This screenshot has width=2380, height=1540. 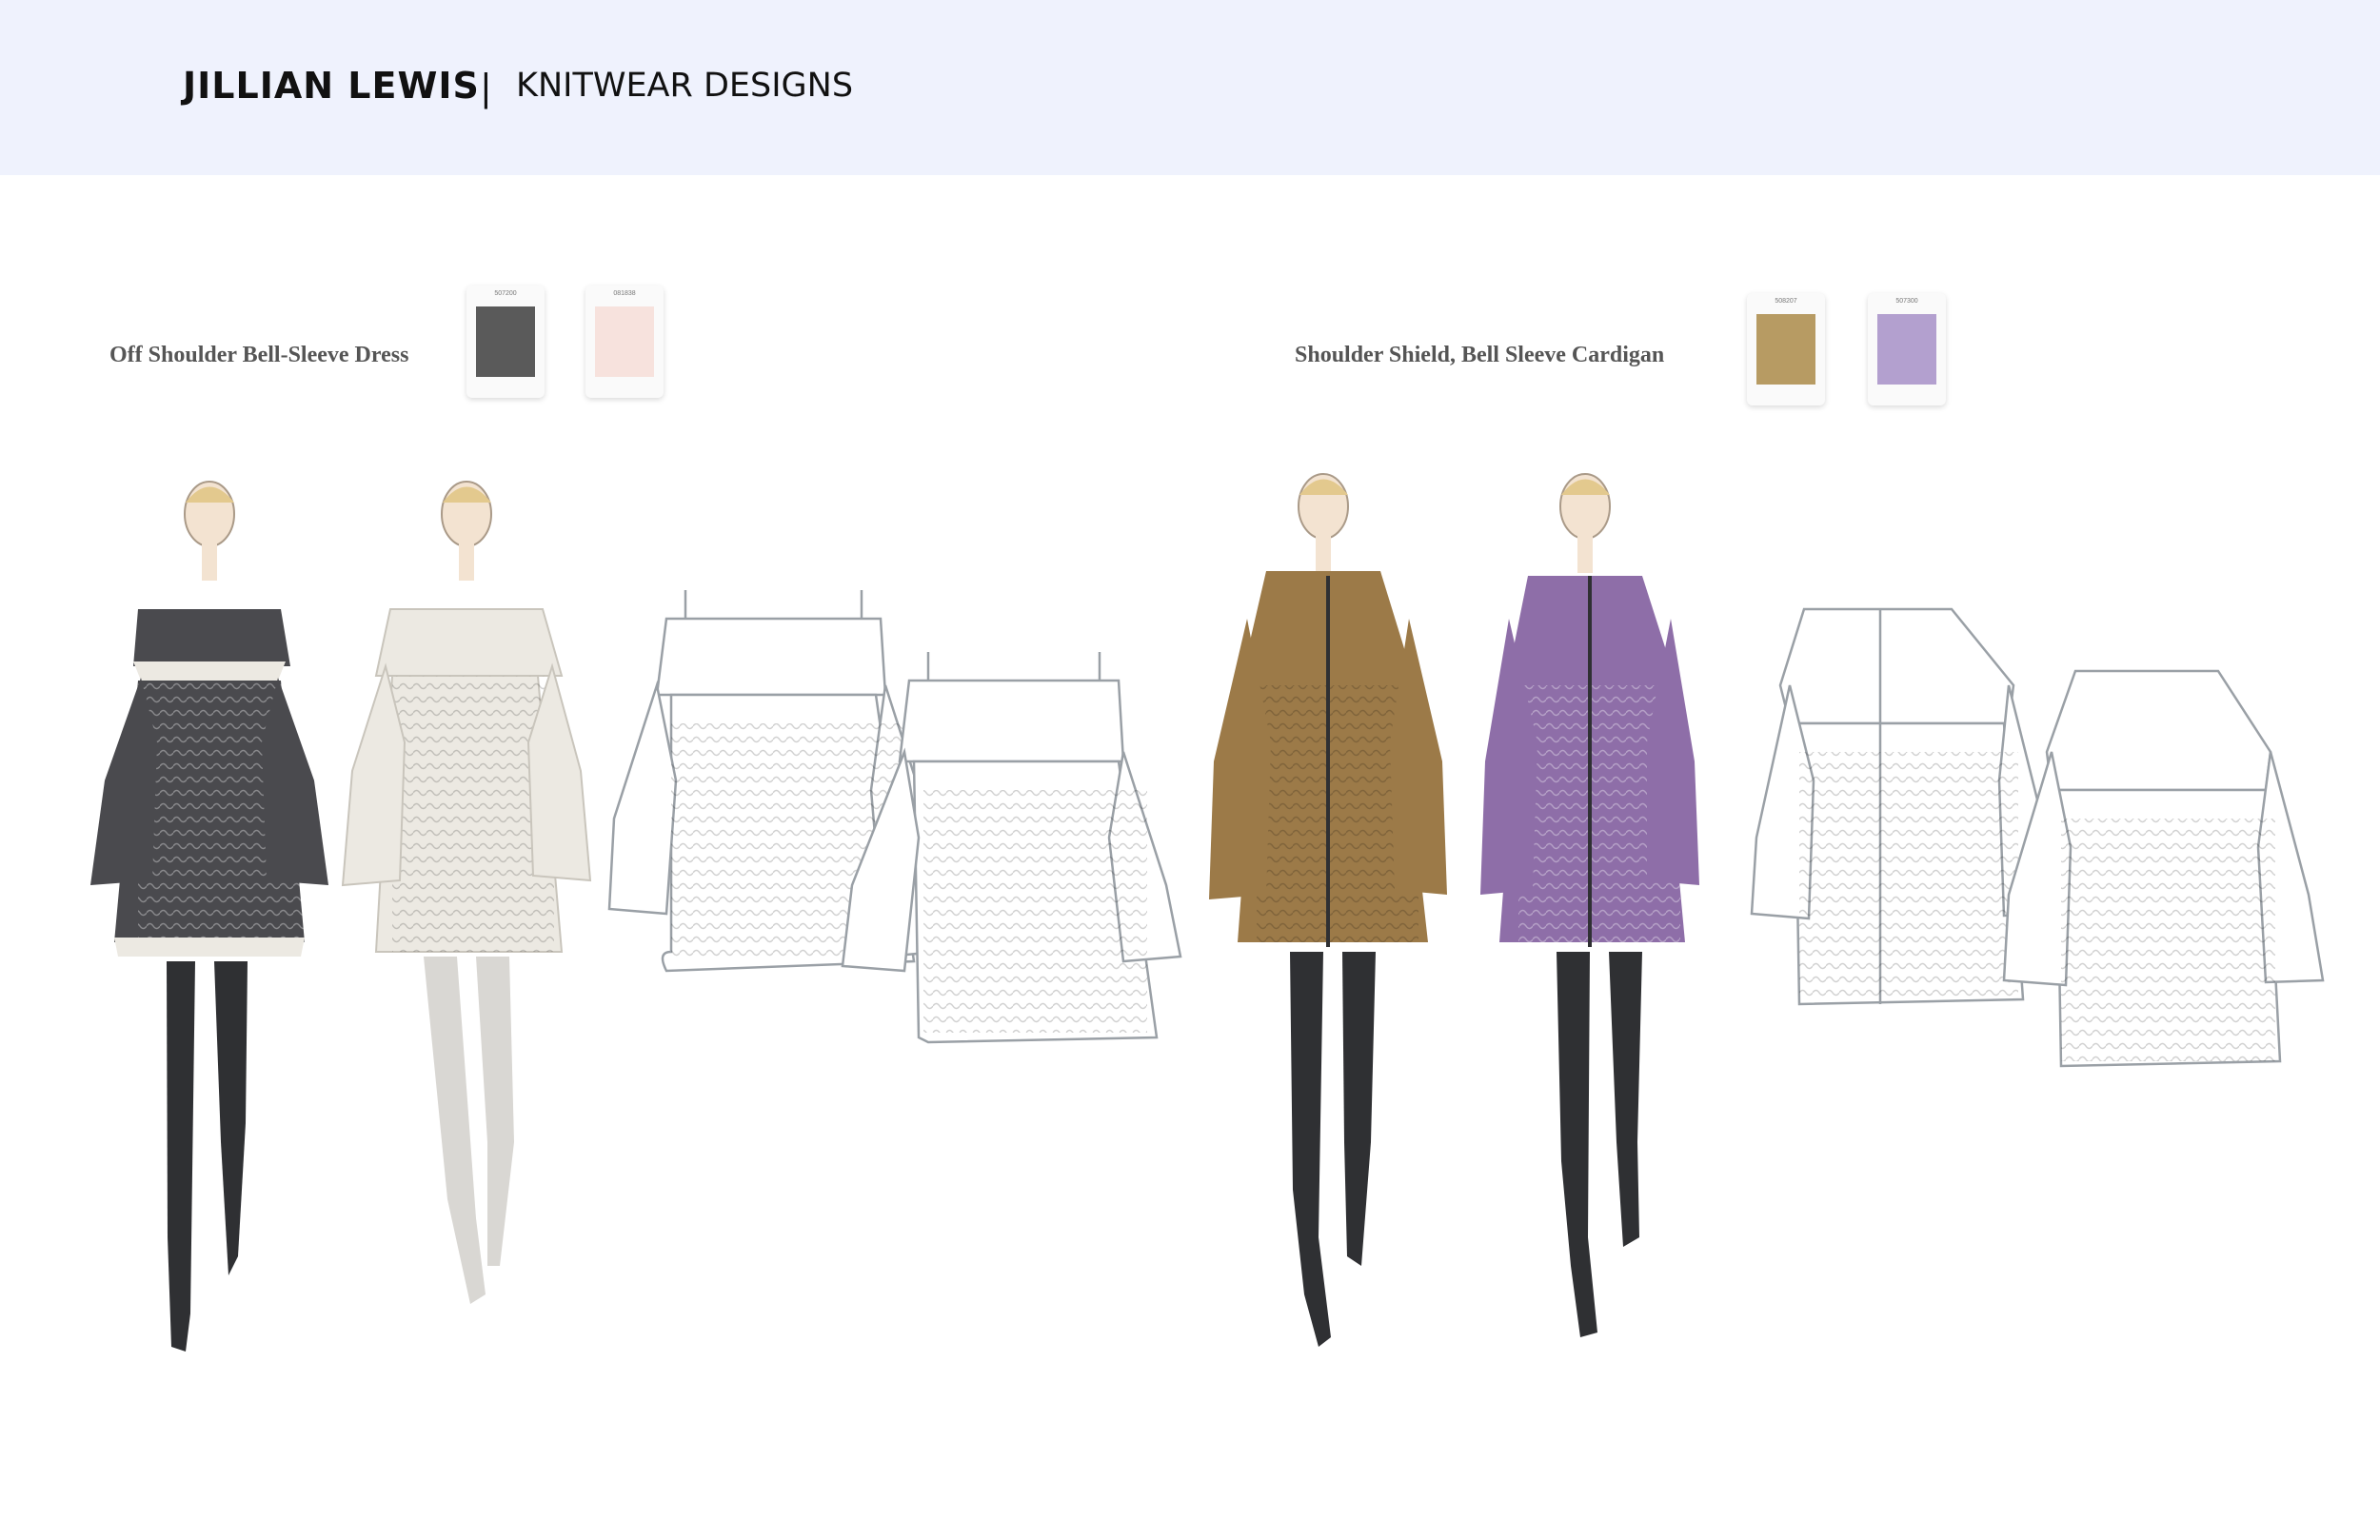 I want to click on flat-sketch-cardigan-back, so click(x=2163, y=868).